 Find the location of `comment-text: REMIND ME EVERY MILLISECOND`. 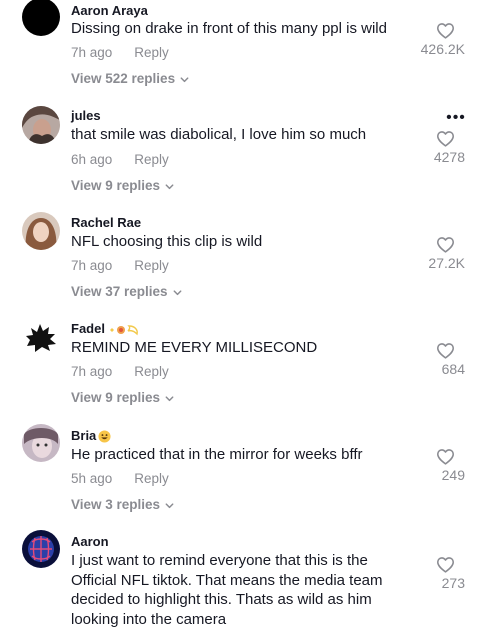

comment-text: REMIND ME EVERY MILLISECOND is located at coordinates (194, 347).